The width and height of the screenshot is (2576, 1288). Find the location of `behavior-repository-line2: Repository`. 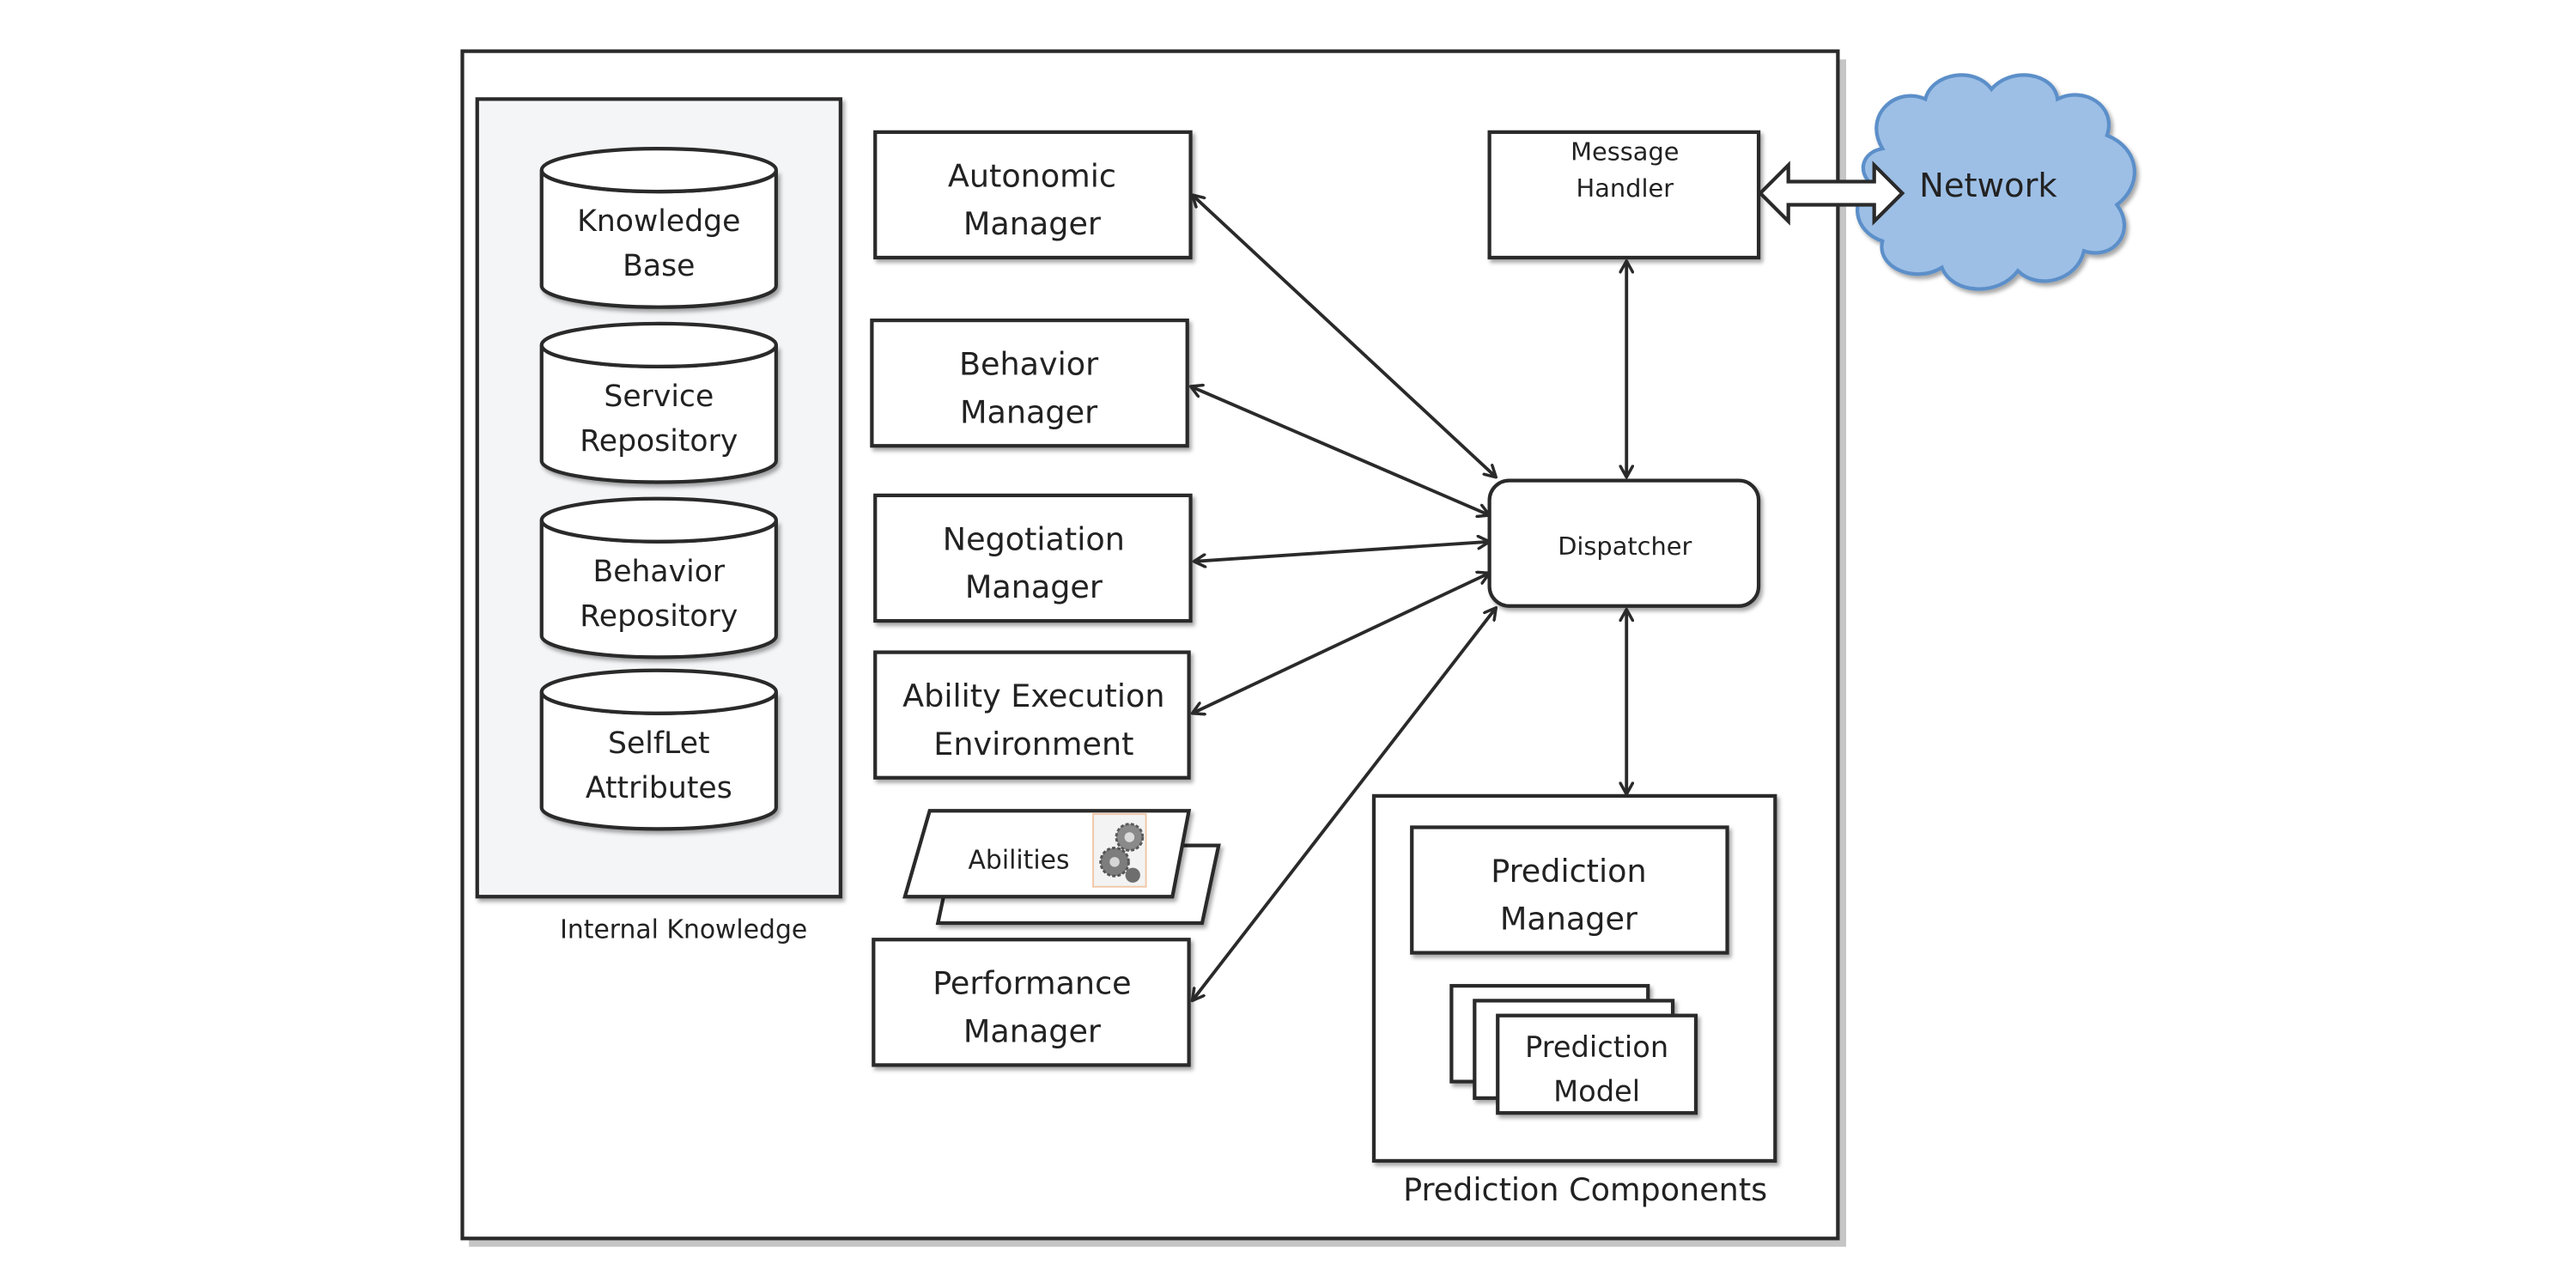

behavior-repository-line2: Repository is located at coordinates (659, 616).